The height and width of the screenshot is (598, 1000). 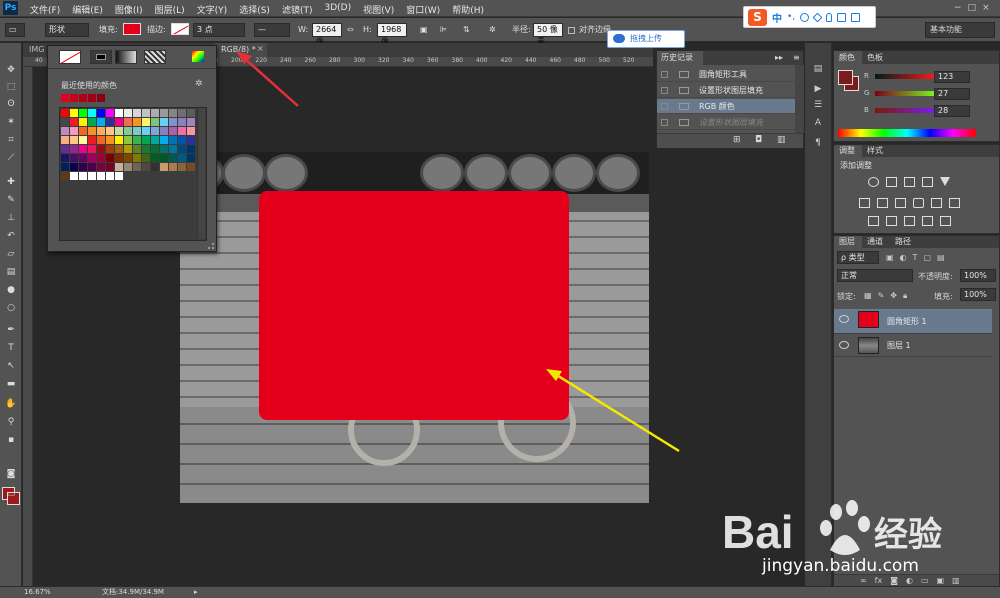 I want to click on grid-menu-icon, so click(x=856, y=17).